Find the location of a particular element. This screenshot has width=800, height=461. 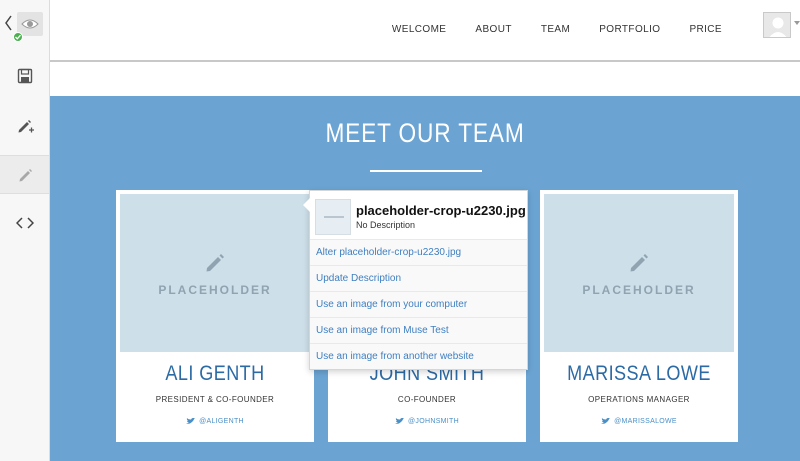

member-name: ALI GENTH is located at coordinates (215, 373).